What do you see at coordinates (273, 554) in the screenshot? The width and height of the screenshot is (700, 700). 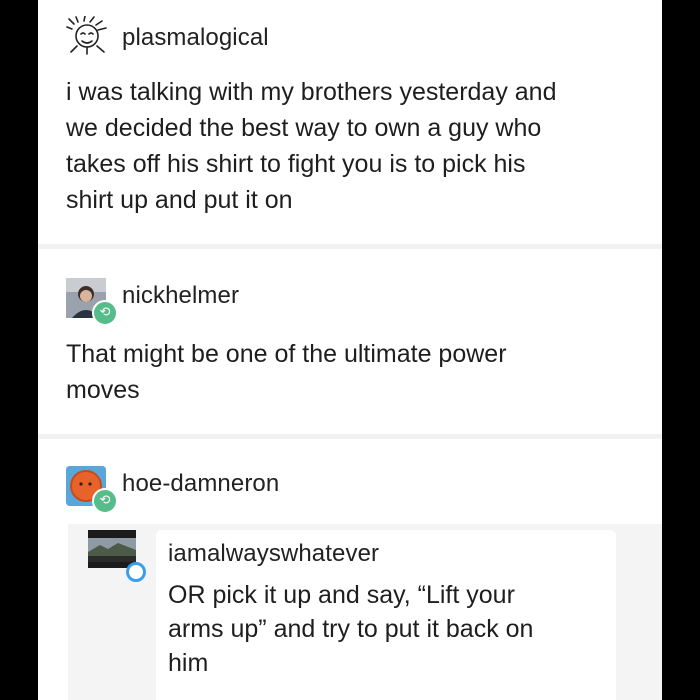 I see `quoted-username: iamalwayswhatever` at bounding box center [273, 554].